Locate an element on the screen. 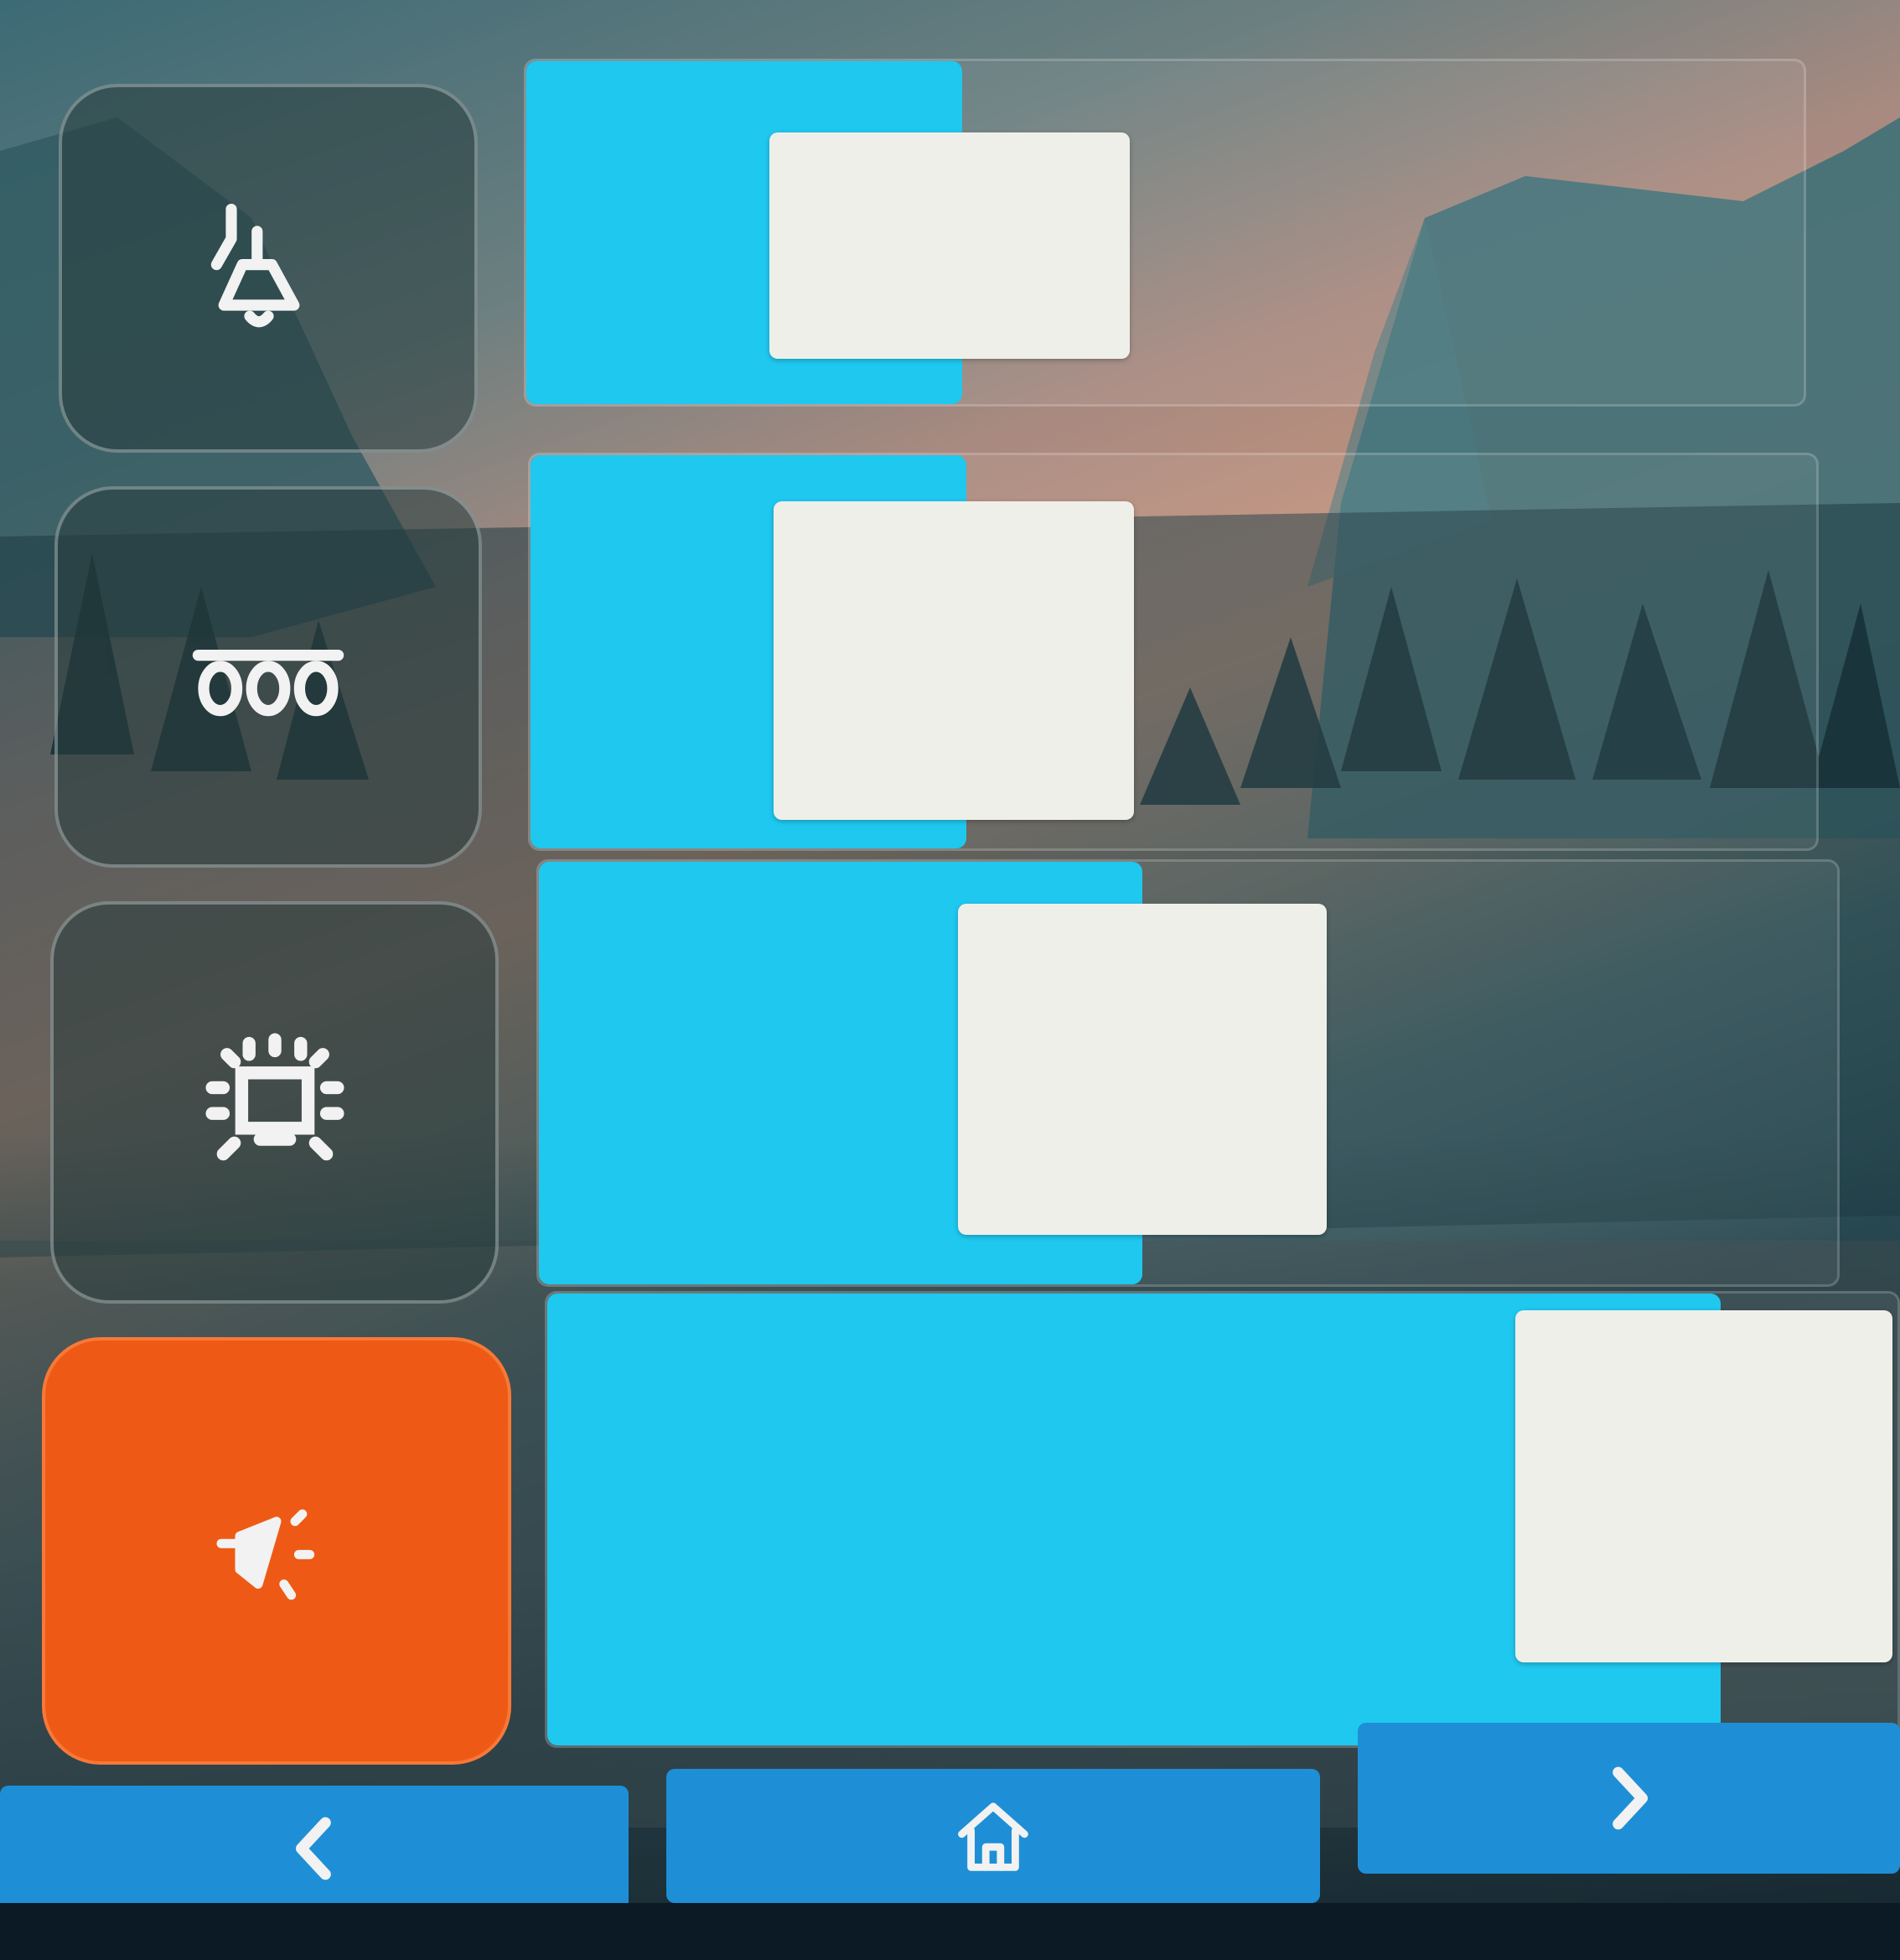  light-strip-icon is located at coordinates (268, 682).